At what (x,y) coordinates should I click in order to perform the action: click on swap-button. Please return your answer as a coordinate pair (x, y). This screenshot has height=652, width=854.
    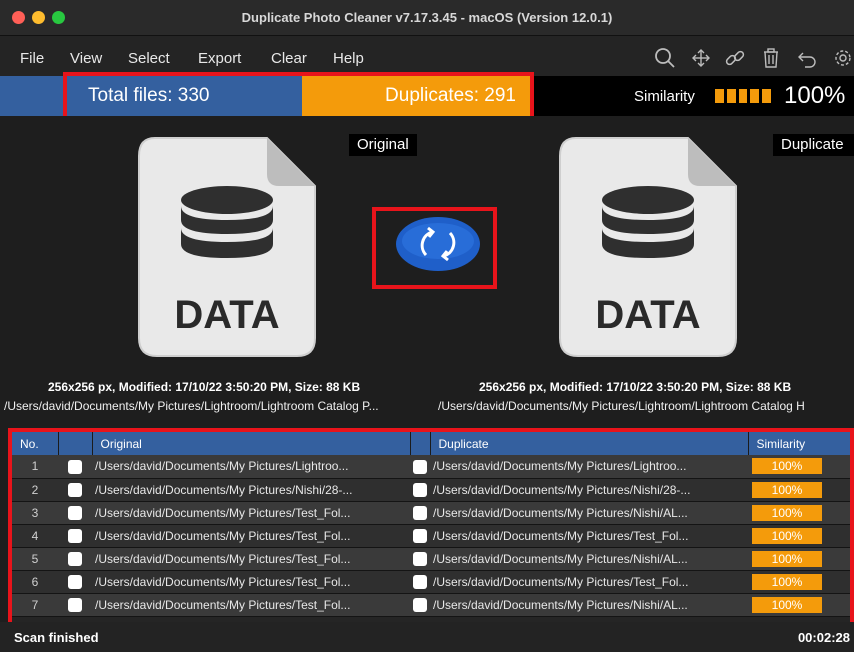
    Looking at the image, I should click on (438, 244).